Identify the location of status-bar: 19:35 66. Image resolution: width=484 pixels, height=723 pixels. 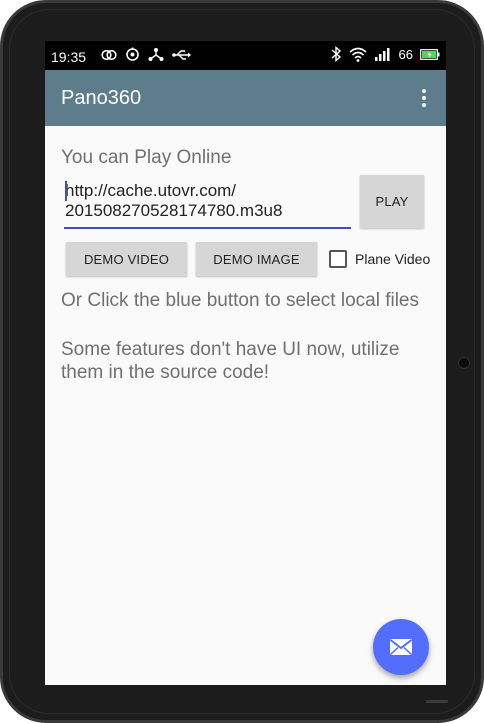
(245, 55).